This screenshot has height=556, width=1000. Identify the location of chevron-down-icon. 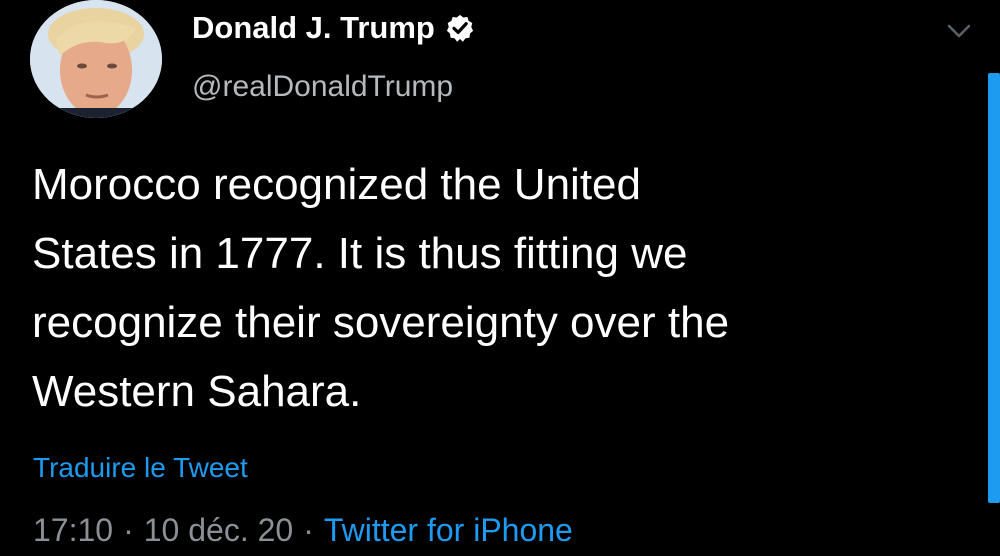
(959, 31).